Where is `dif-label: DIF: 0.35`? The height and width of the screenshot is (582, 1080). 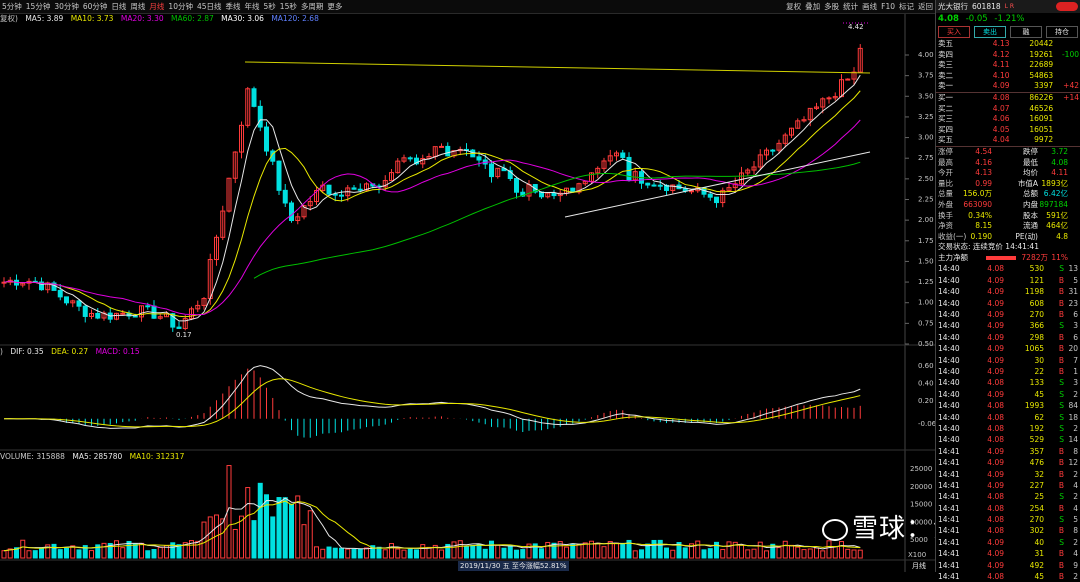
dif-label: DIF: 0.35 is located at coordinates (27, 351).